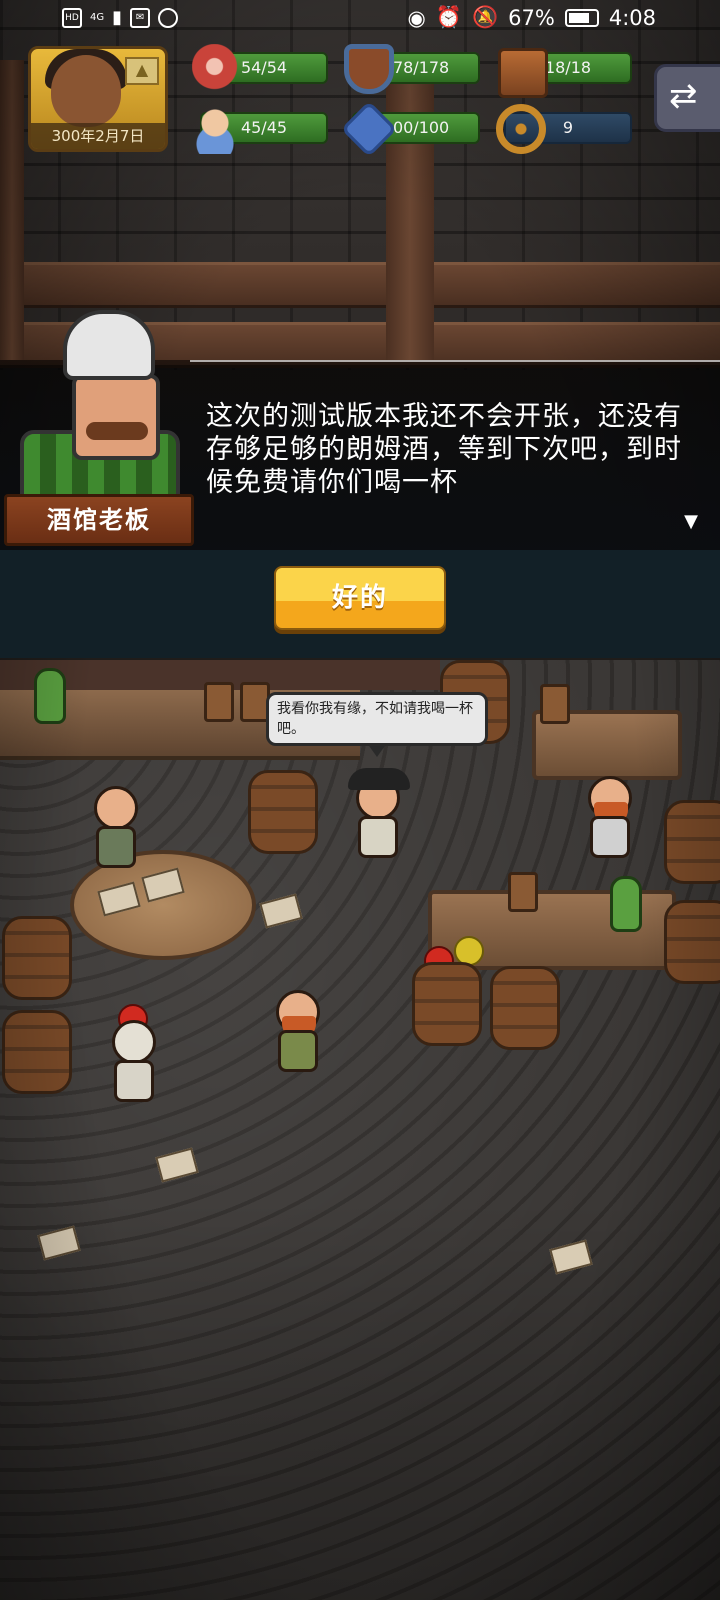 This screenshot has width=720, height=1600. I want to click on bandaged-mummy, so click(134, 1061).